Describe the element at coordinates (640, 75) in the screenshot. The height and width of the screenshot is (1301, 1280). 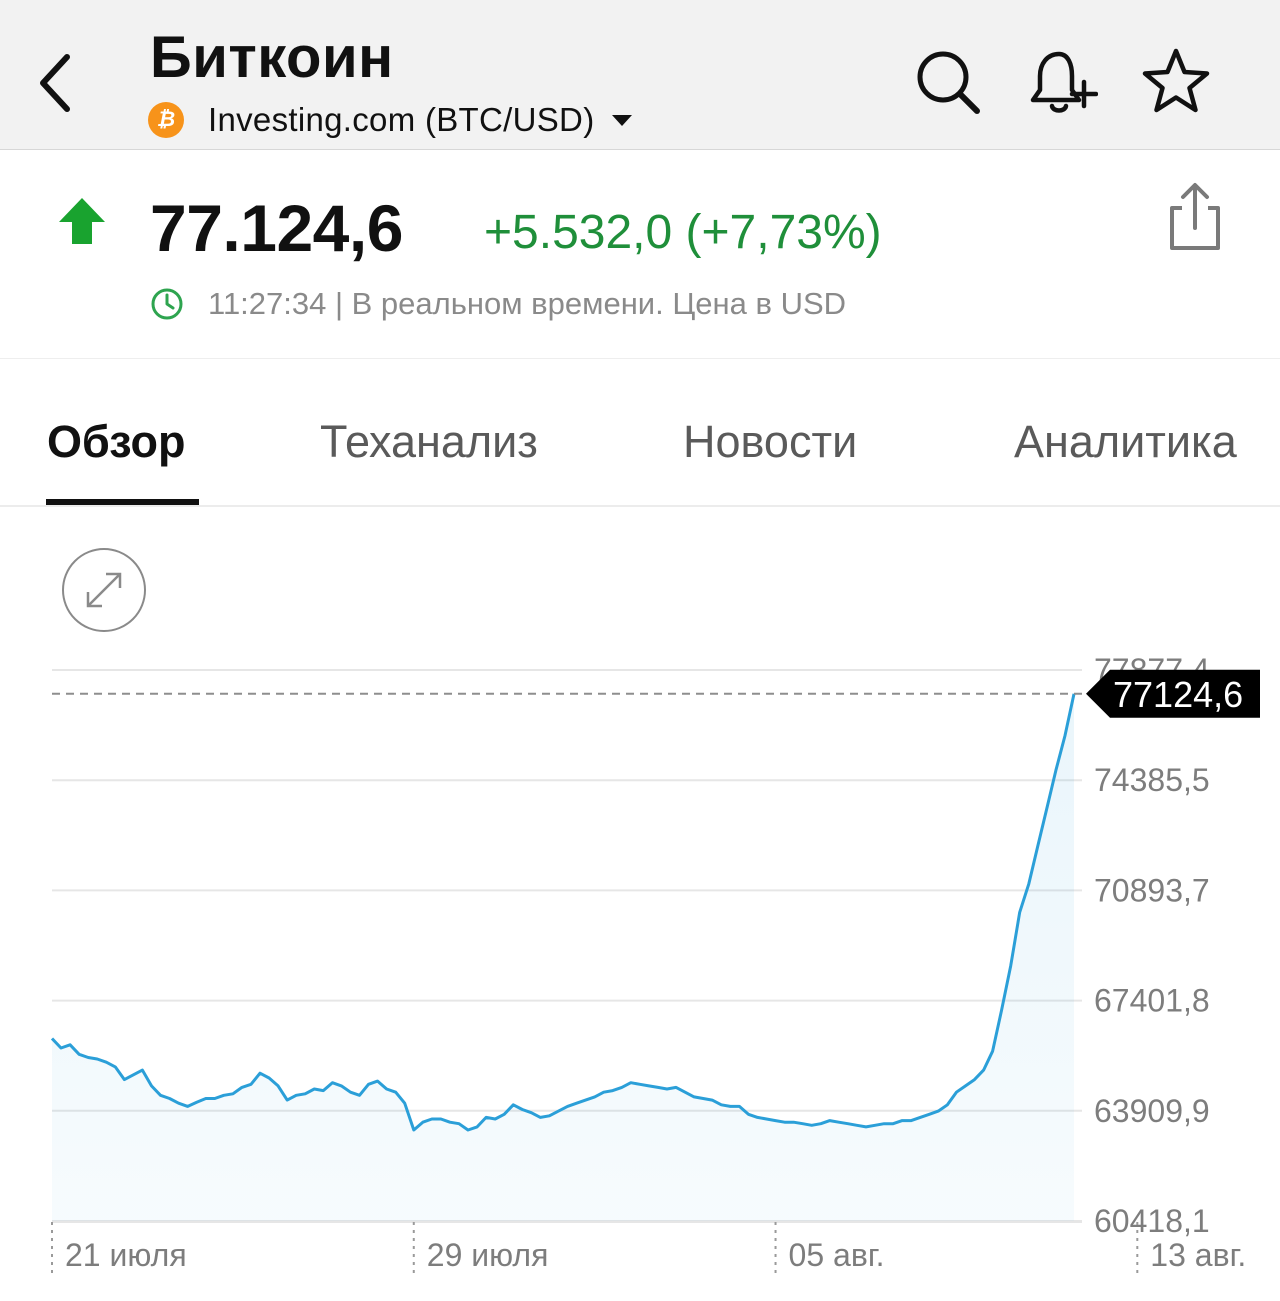
I see `app-header: Биткоин ₿ Investing.com (BTC/USD)` at that location.